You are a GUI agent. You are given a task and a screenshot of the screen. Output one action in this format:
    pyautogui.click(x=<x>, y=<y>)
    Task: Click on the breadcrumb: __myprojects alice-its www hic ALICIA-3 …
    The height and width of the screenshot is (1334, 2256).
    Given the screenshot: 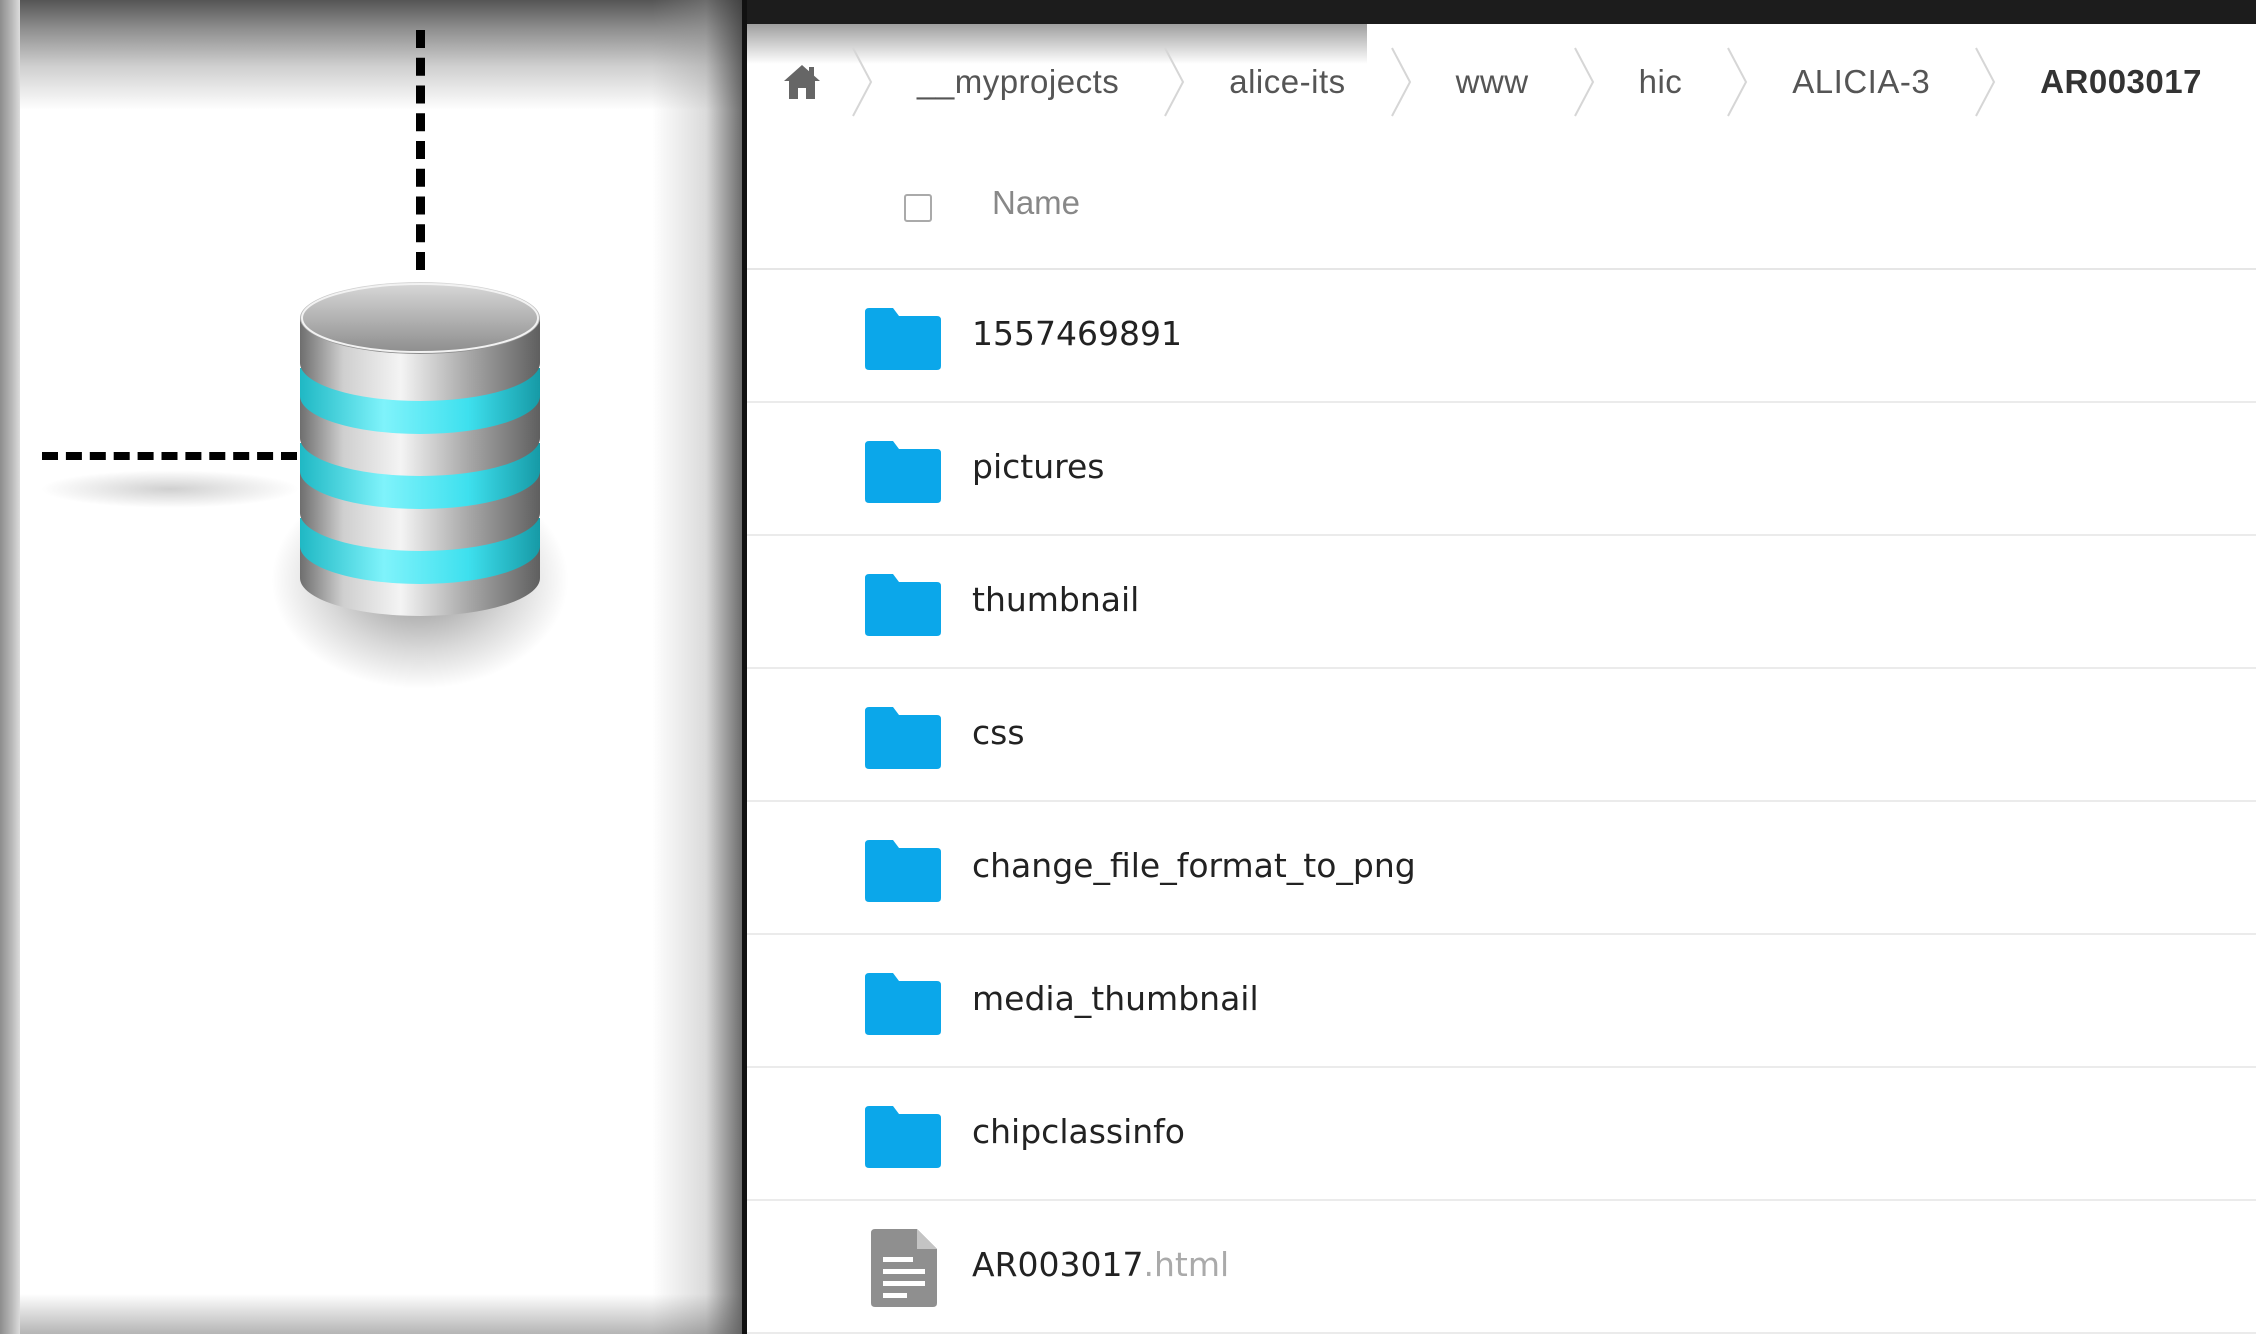 What is the action you would take?
    pyautogui.click(x=1501, y=81)
    